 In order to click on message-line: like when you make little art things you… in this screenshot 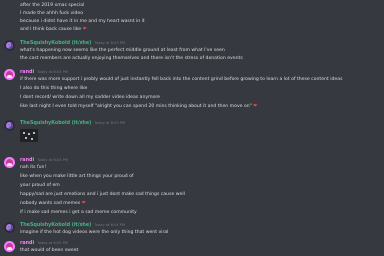, I will do `click(77, 176)`.